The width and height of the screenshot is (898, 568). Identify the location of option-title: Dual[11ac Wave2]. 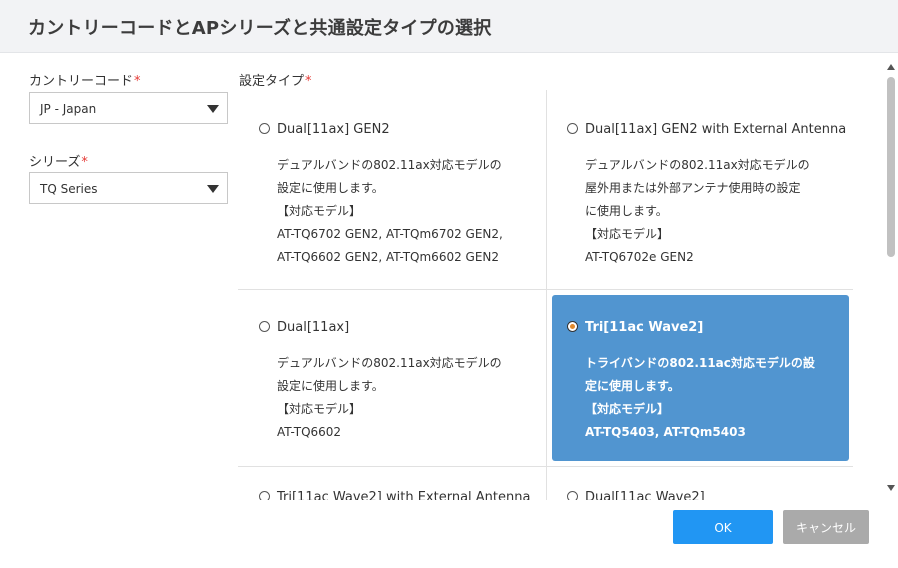
(645, 495).